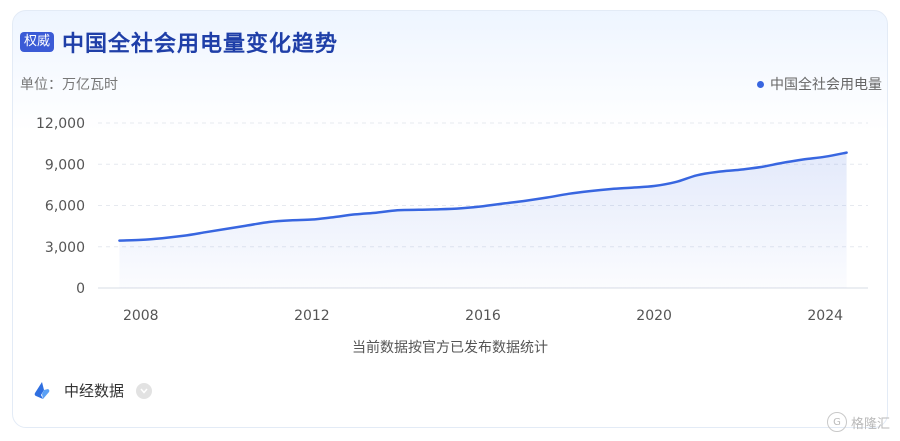 The image size is (900, 441). I want to click on x-tick-label: 2012, so click(312, 316).